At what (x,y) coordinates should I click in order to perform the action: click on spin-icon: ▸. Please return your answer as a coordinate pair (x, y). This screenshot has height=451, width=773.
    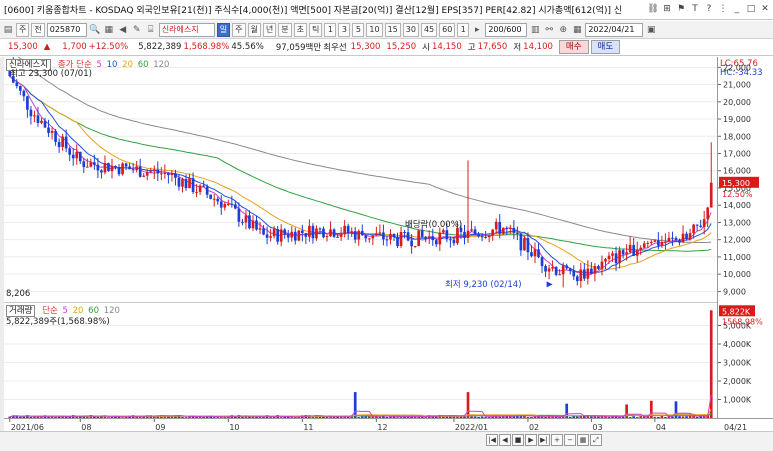
    Looking at the image, I should click on (477, 30).